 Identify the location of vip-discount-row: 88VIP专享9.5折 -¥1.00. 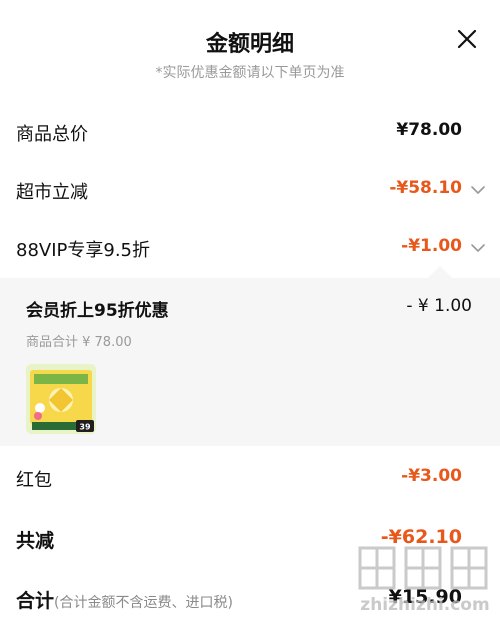
(250, 248).